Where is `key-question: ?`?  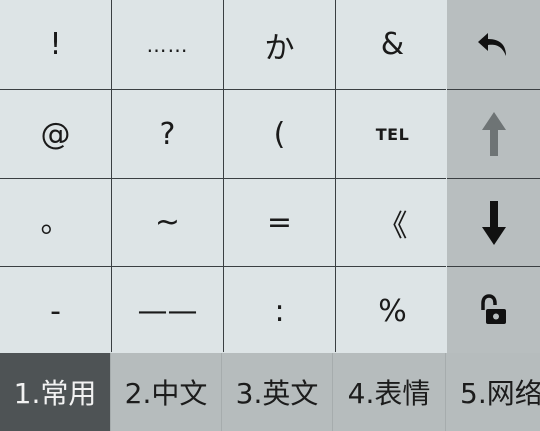 key-question: ? is located at coordinates (167, 134).